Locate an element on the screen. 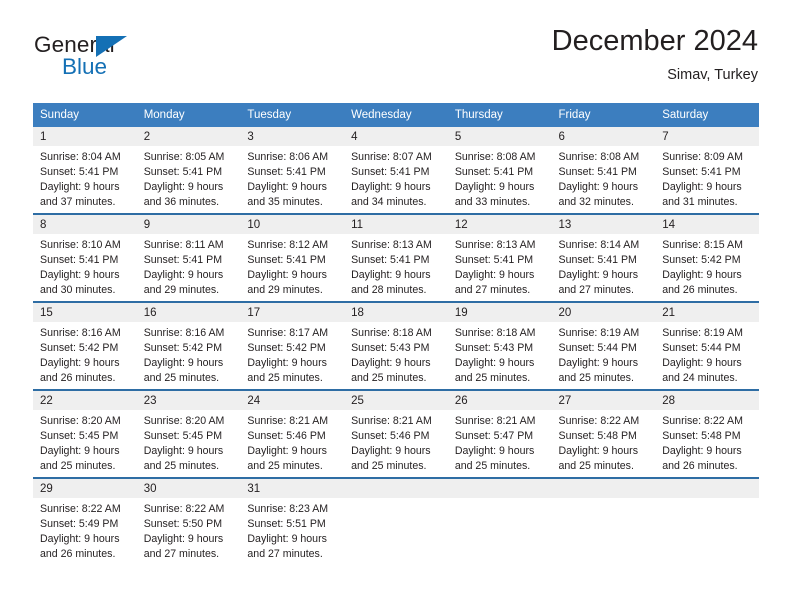 The width and height of the screenshot is (792, 612). sunrise-text: Sunrise: 8:04 AM is located at coordinates (80, 157).